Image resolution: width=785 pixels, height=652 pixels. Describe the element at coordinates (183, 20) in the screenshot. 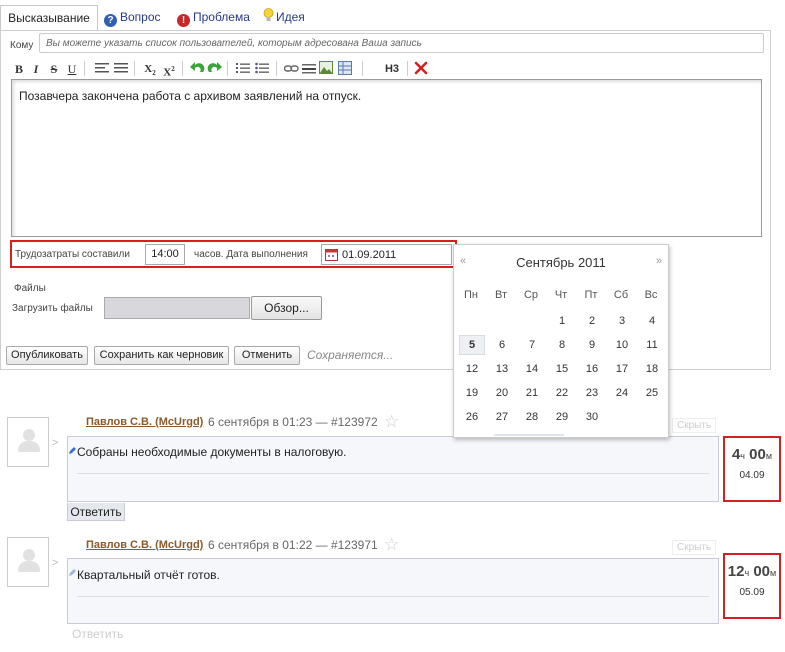

I see `exclamation-icon: !` at that location.